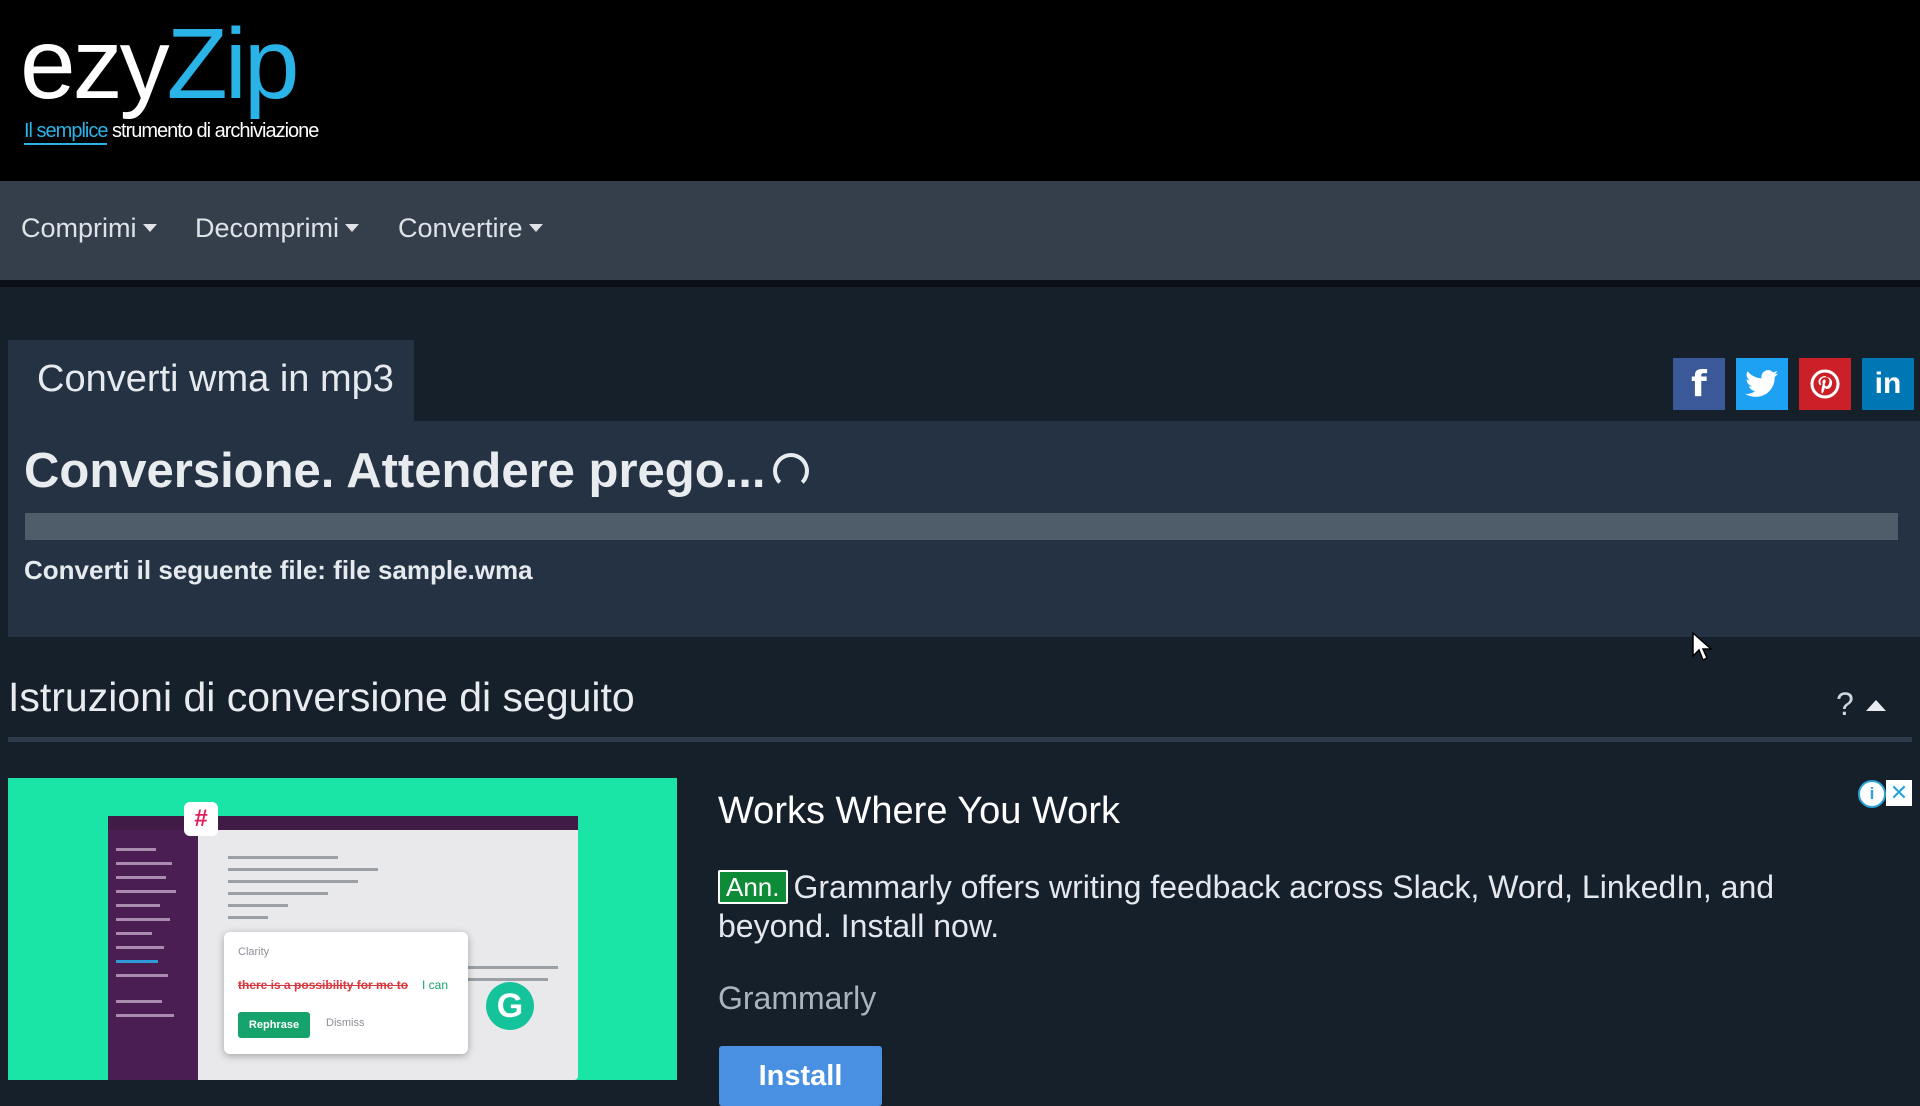 Image resolution: width=1920 pixels, height=1106 pixels. I want to click on instructions-heading: Istruzioni di conversione di seguito, so click(321, 697).